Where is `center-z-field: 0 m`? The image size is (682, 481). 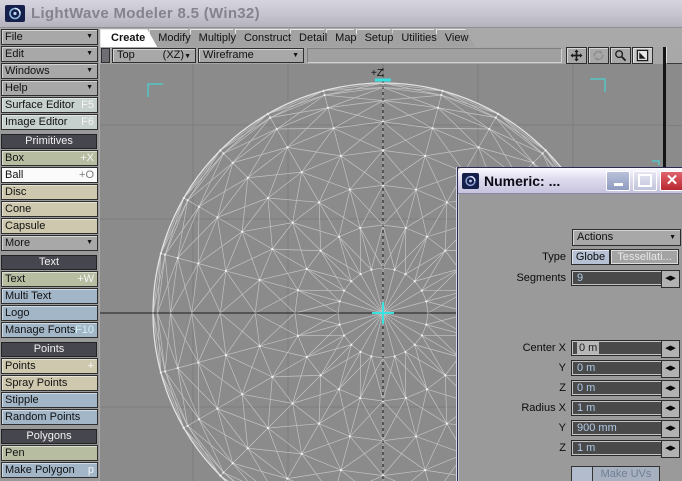
center-z-field: 0 m is located at coordinates (620, 388).